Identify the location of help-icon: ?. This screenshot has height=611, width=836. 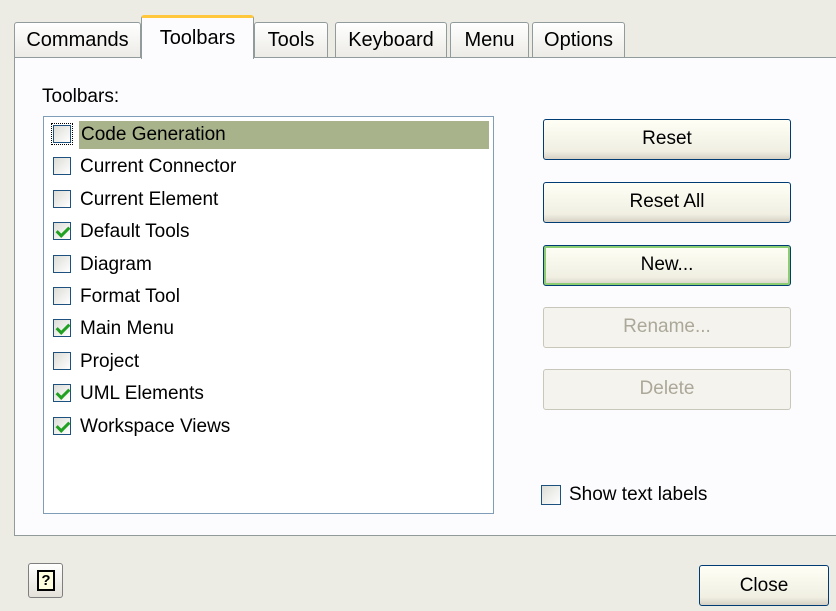
(46, 580).